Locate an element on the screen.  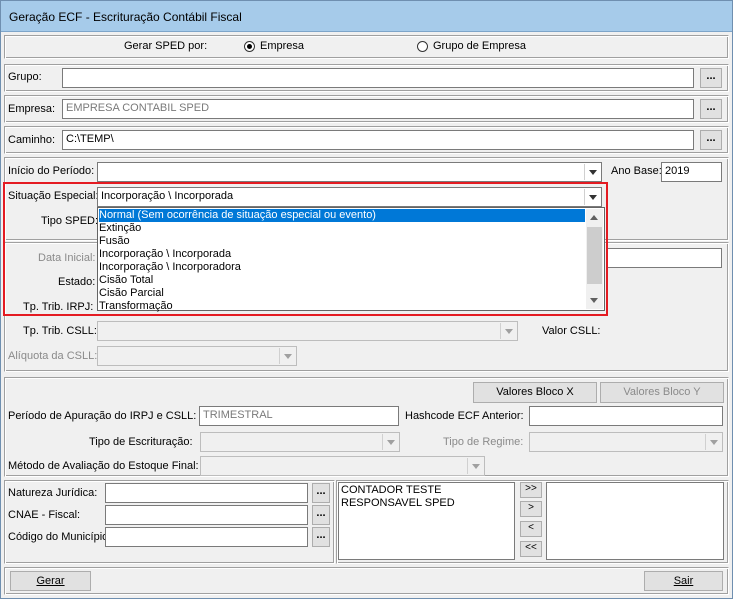
tipo-regime-combo is located at coordinates (626, 442).